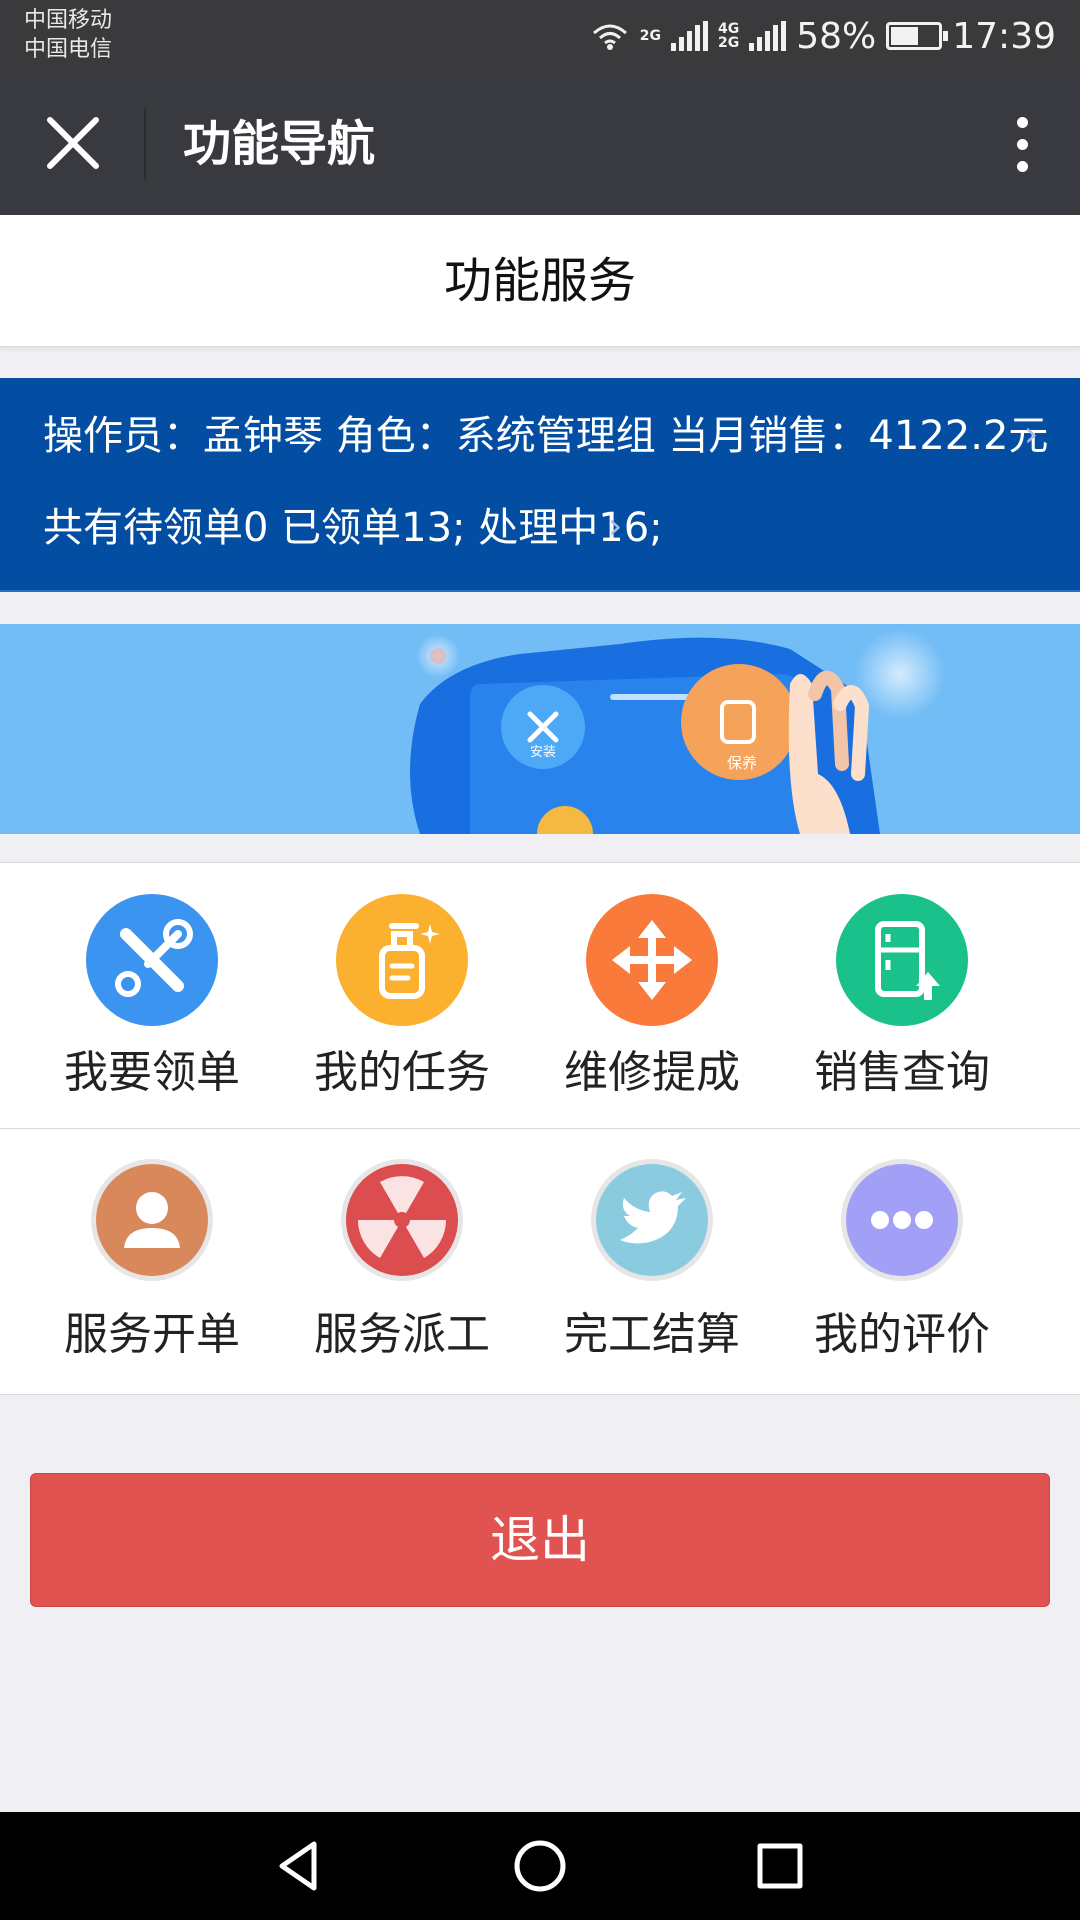  I want to click on close-icon, so click(73, 143).